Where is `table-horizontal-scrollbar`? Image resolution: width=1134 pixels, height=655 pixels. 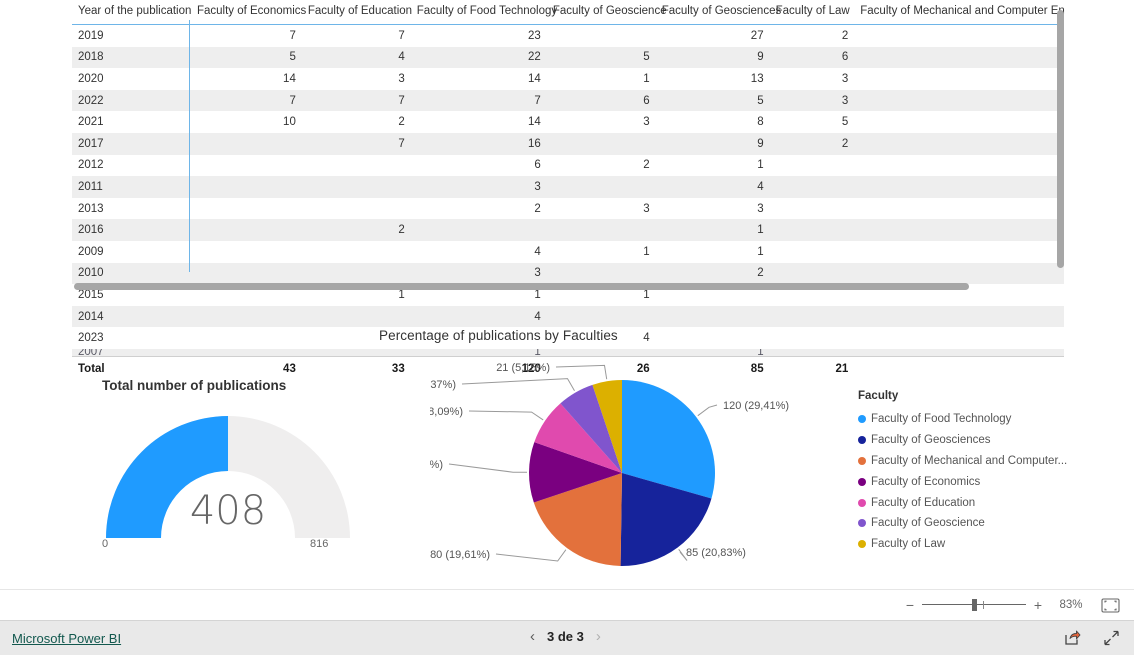 table-horizontal-scrollbar is located at coordinates (521, 286).